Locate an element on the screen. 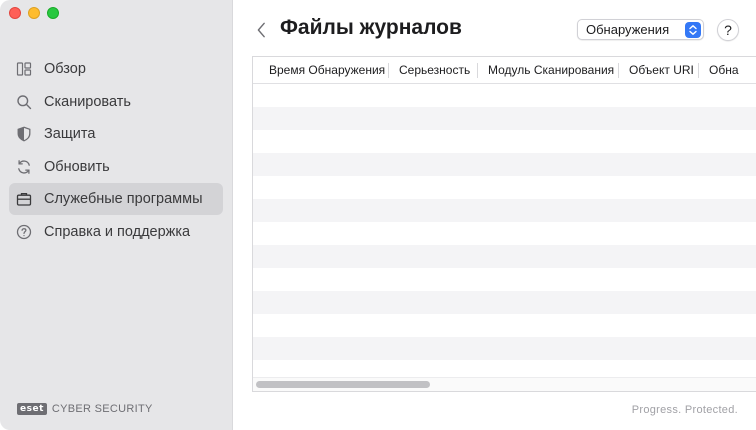 Image resolution: width=756 pixels, height=430 pixels. zoom-window-button is located at coordinates (53, 13).